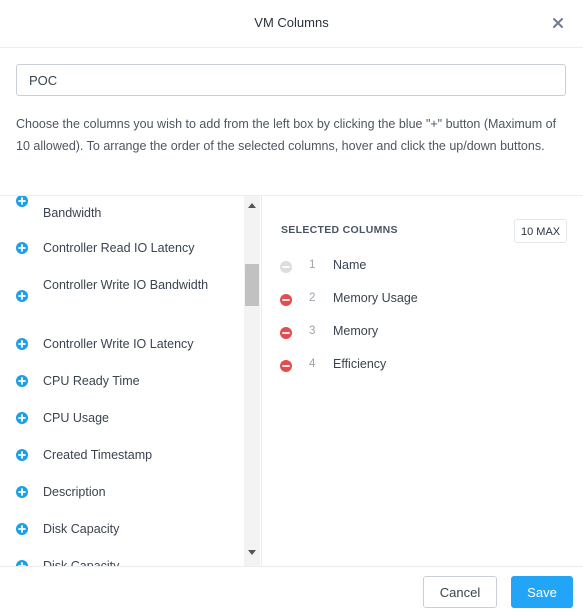  I want to click on arrow-up-icon, so click(252, 205).